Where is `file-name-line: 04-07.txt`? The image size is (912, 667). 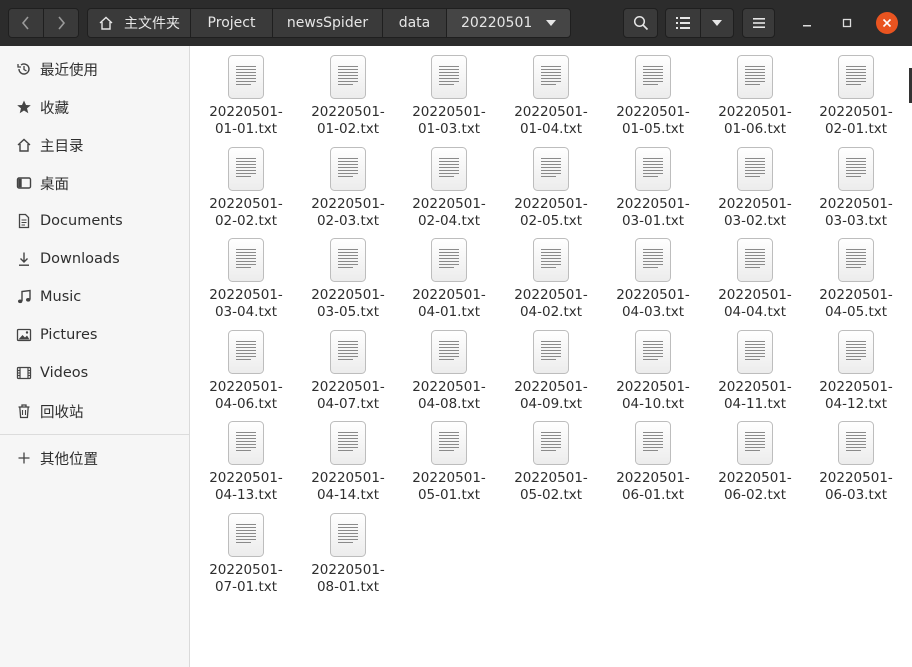 file-name-line: 04-07.txt is located at coordinates (348, 404).